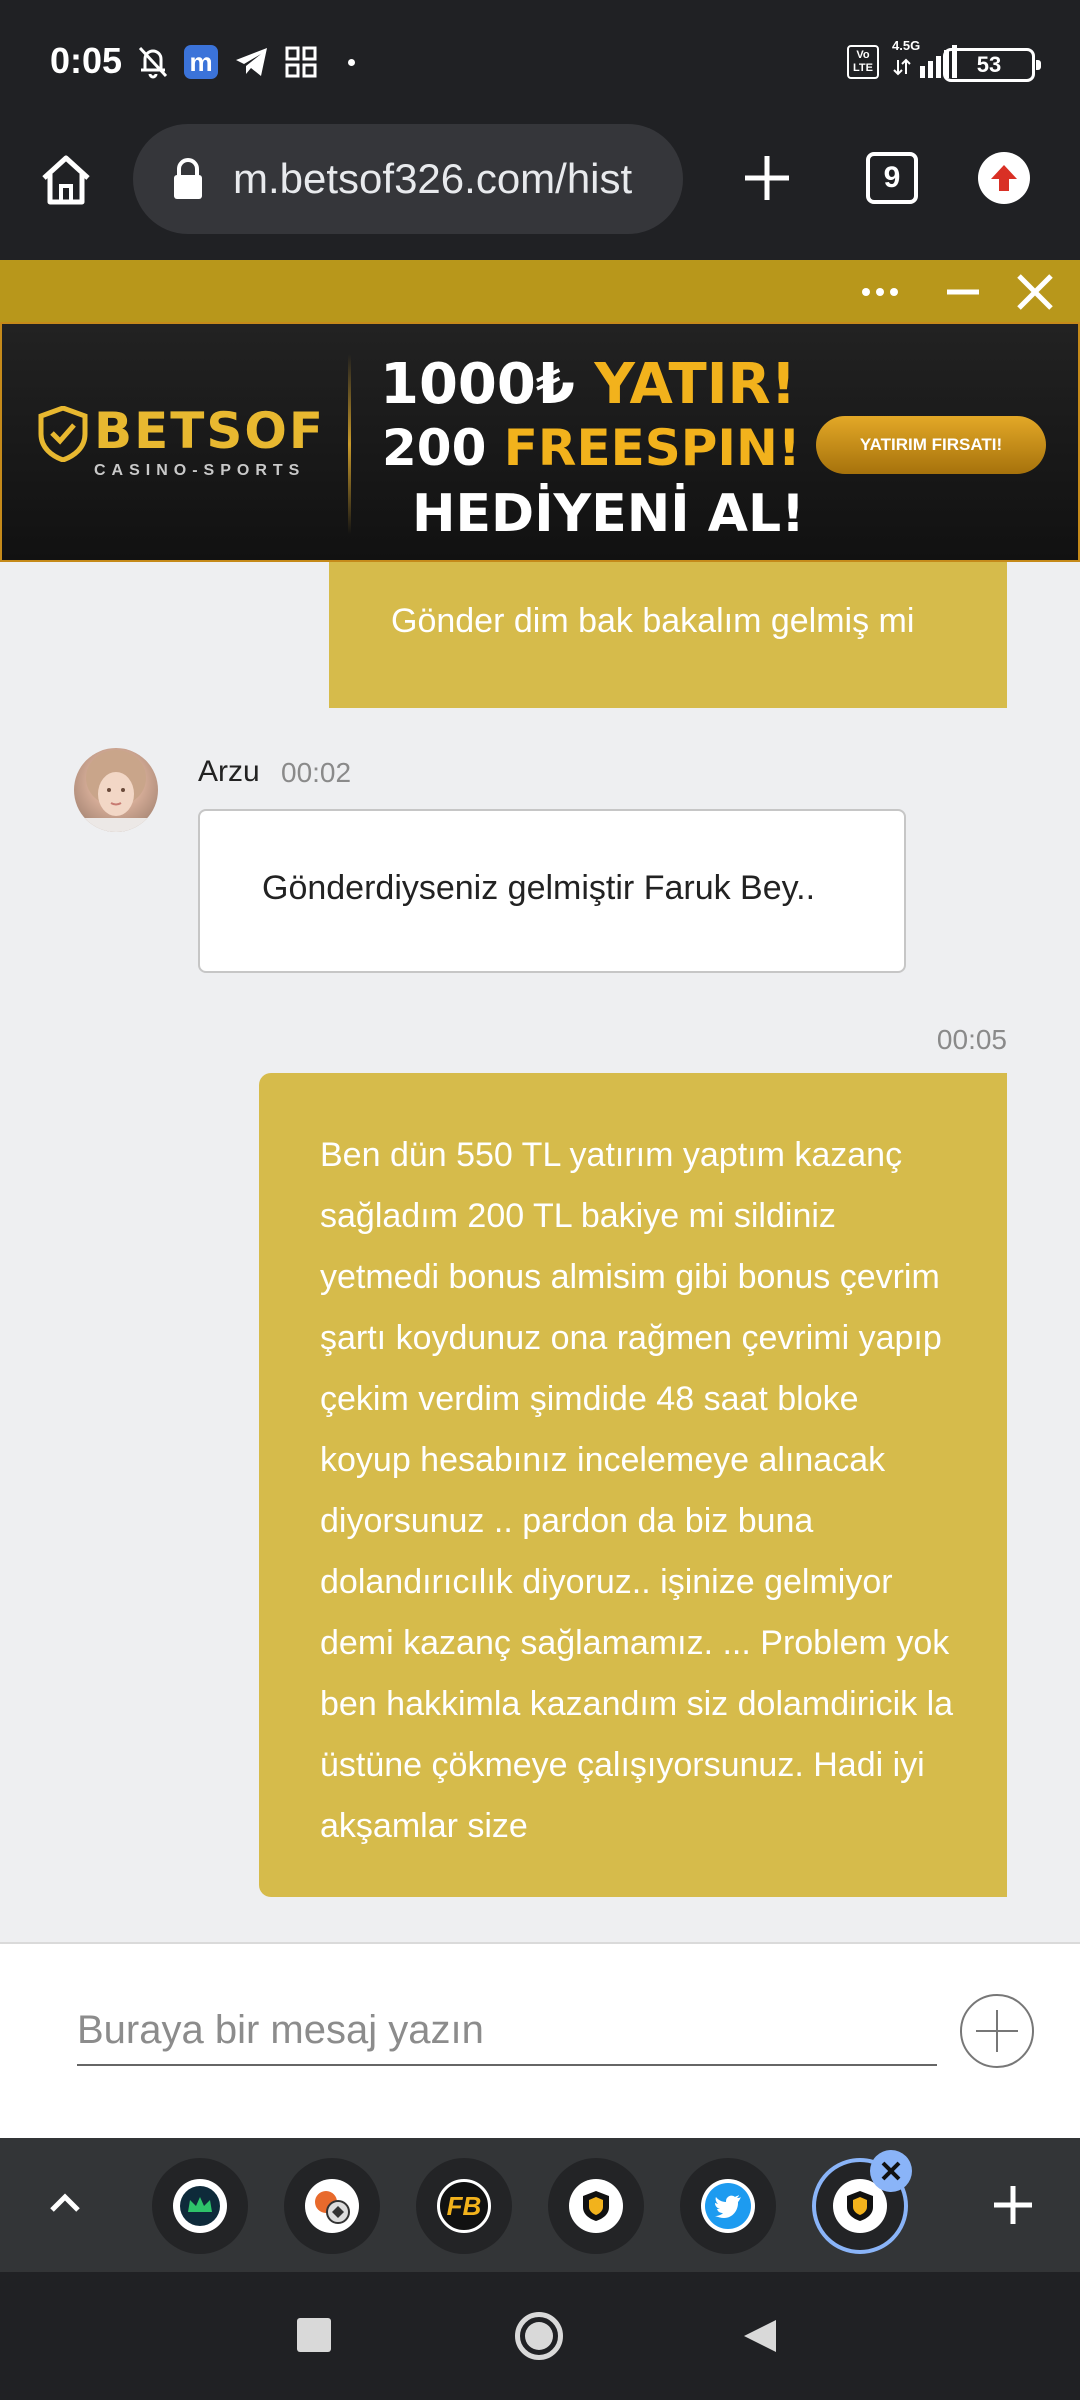  Describe the element at coordinates (351, 62) in the screenshot. I see `dot-icon` at that location.